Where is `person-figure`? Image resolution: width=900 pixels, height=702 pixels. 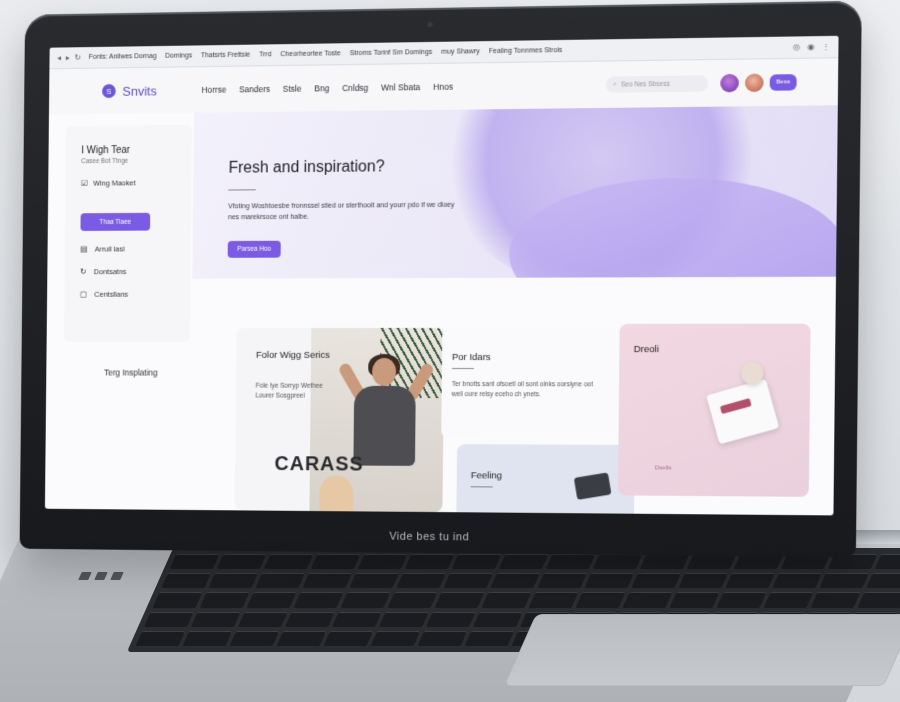
person-figure is located at coordinates (386, 430).